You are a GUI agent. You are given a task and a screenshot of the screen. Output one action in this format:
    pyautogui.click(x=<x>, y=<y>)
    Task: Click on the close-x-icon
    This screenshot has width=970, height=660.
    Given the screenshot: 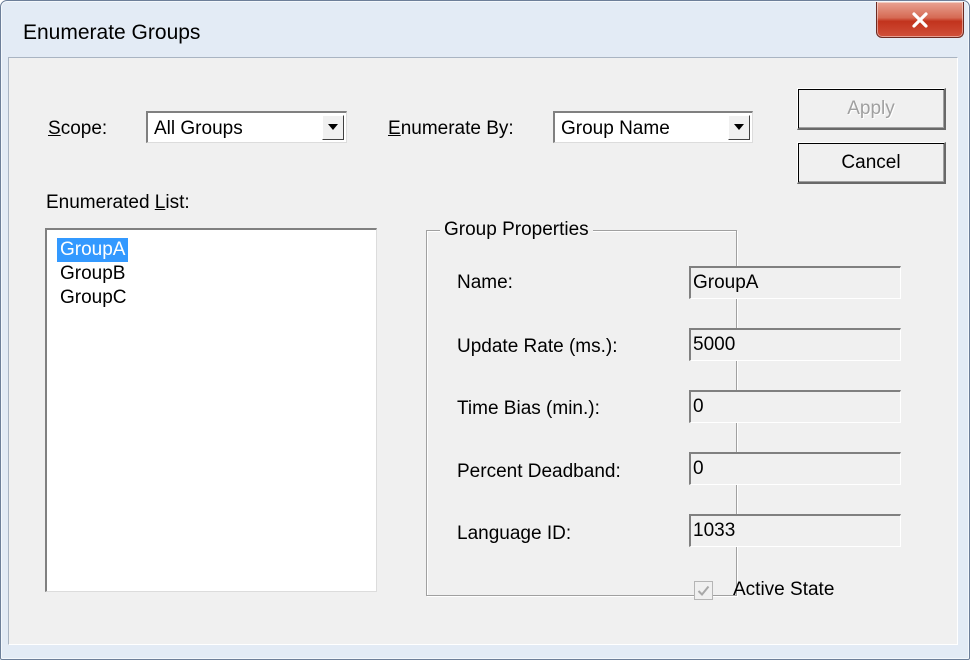 What is the action you would take?
    pyautogui.click(x=920, y=19)
    